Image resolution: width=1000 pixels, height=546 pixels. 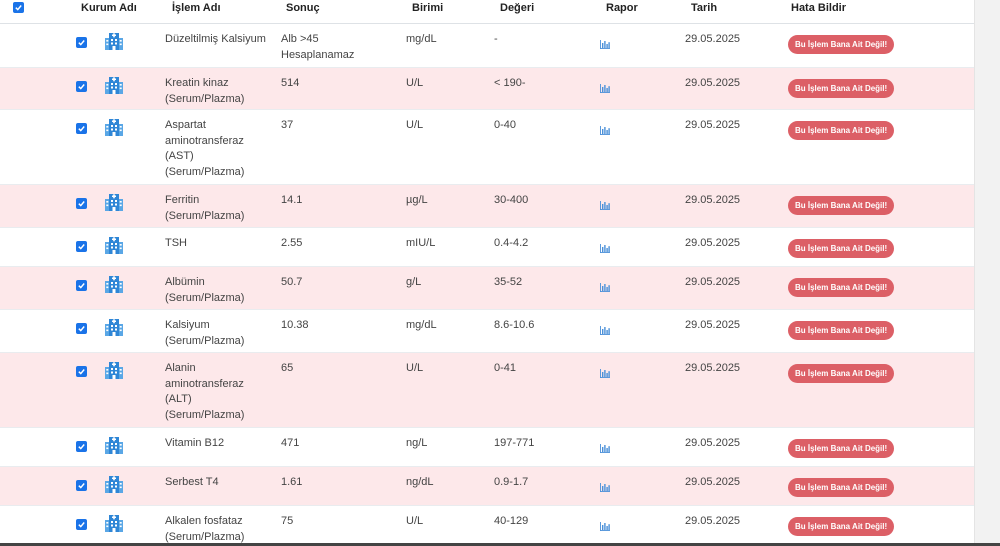 What do you see at coordinates (220, 208) in the screenshot?
I see `test-name: Ferritin (Serum/Plazma)` at bounding box center [220, 208].